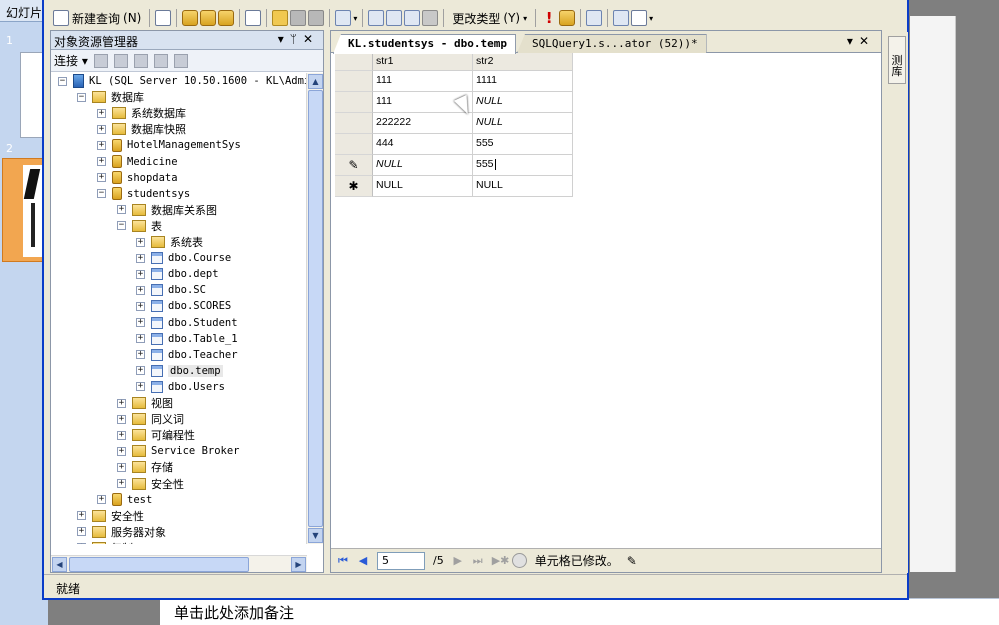  I want to click on stop-icon, so click(140, 60).